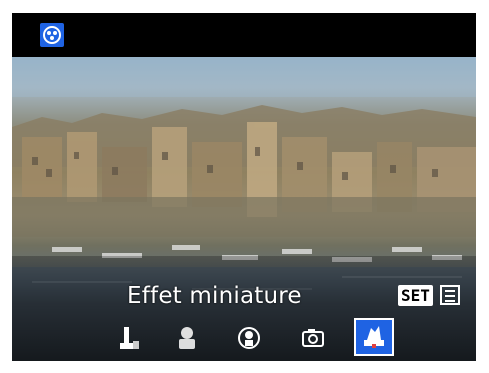 Image resolution: width=489 pixels, height=373 pixels. Describe the element at coordinates (415, 295) in the screenshot. I see `set-button-label: SET` at that location.